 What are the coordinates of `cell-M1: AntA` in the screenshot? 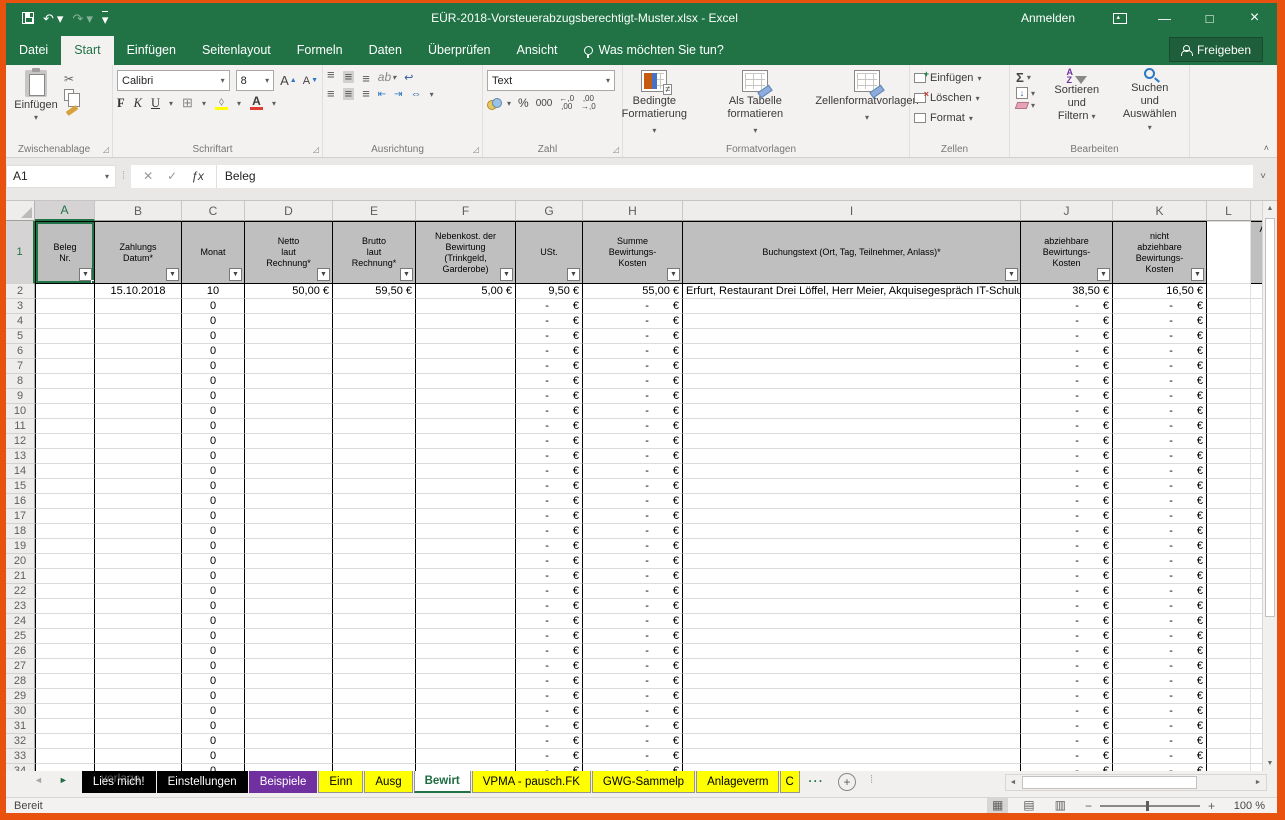 It's located at (1256, 252).